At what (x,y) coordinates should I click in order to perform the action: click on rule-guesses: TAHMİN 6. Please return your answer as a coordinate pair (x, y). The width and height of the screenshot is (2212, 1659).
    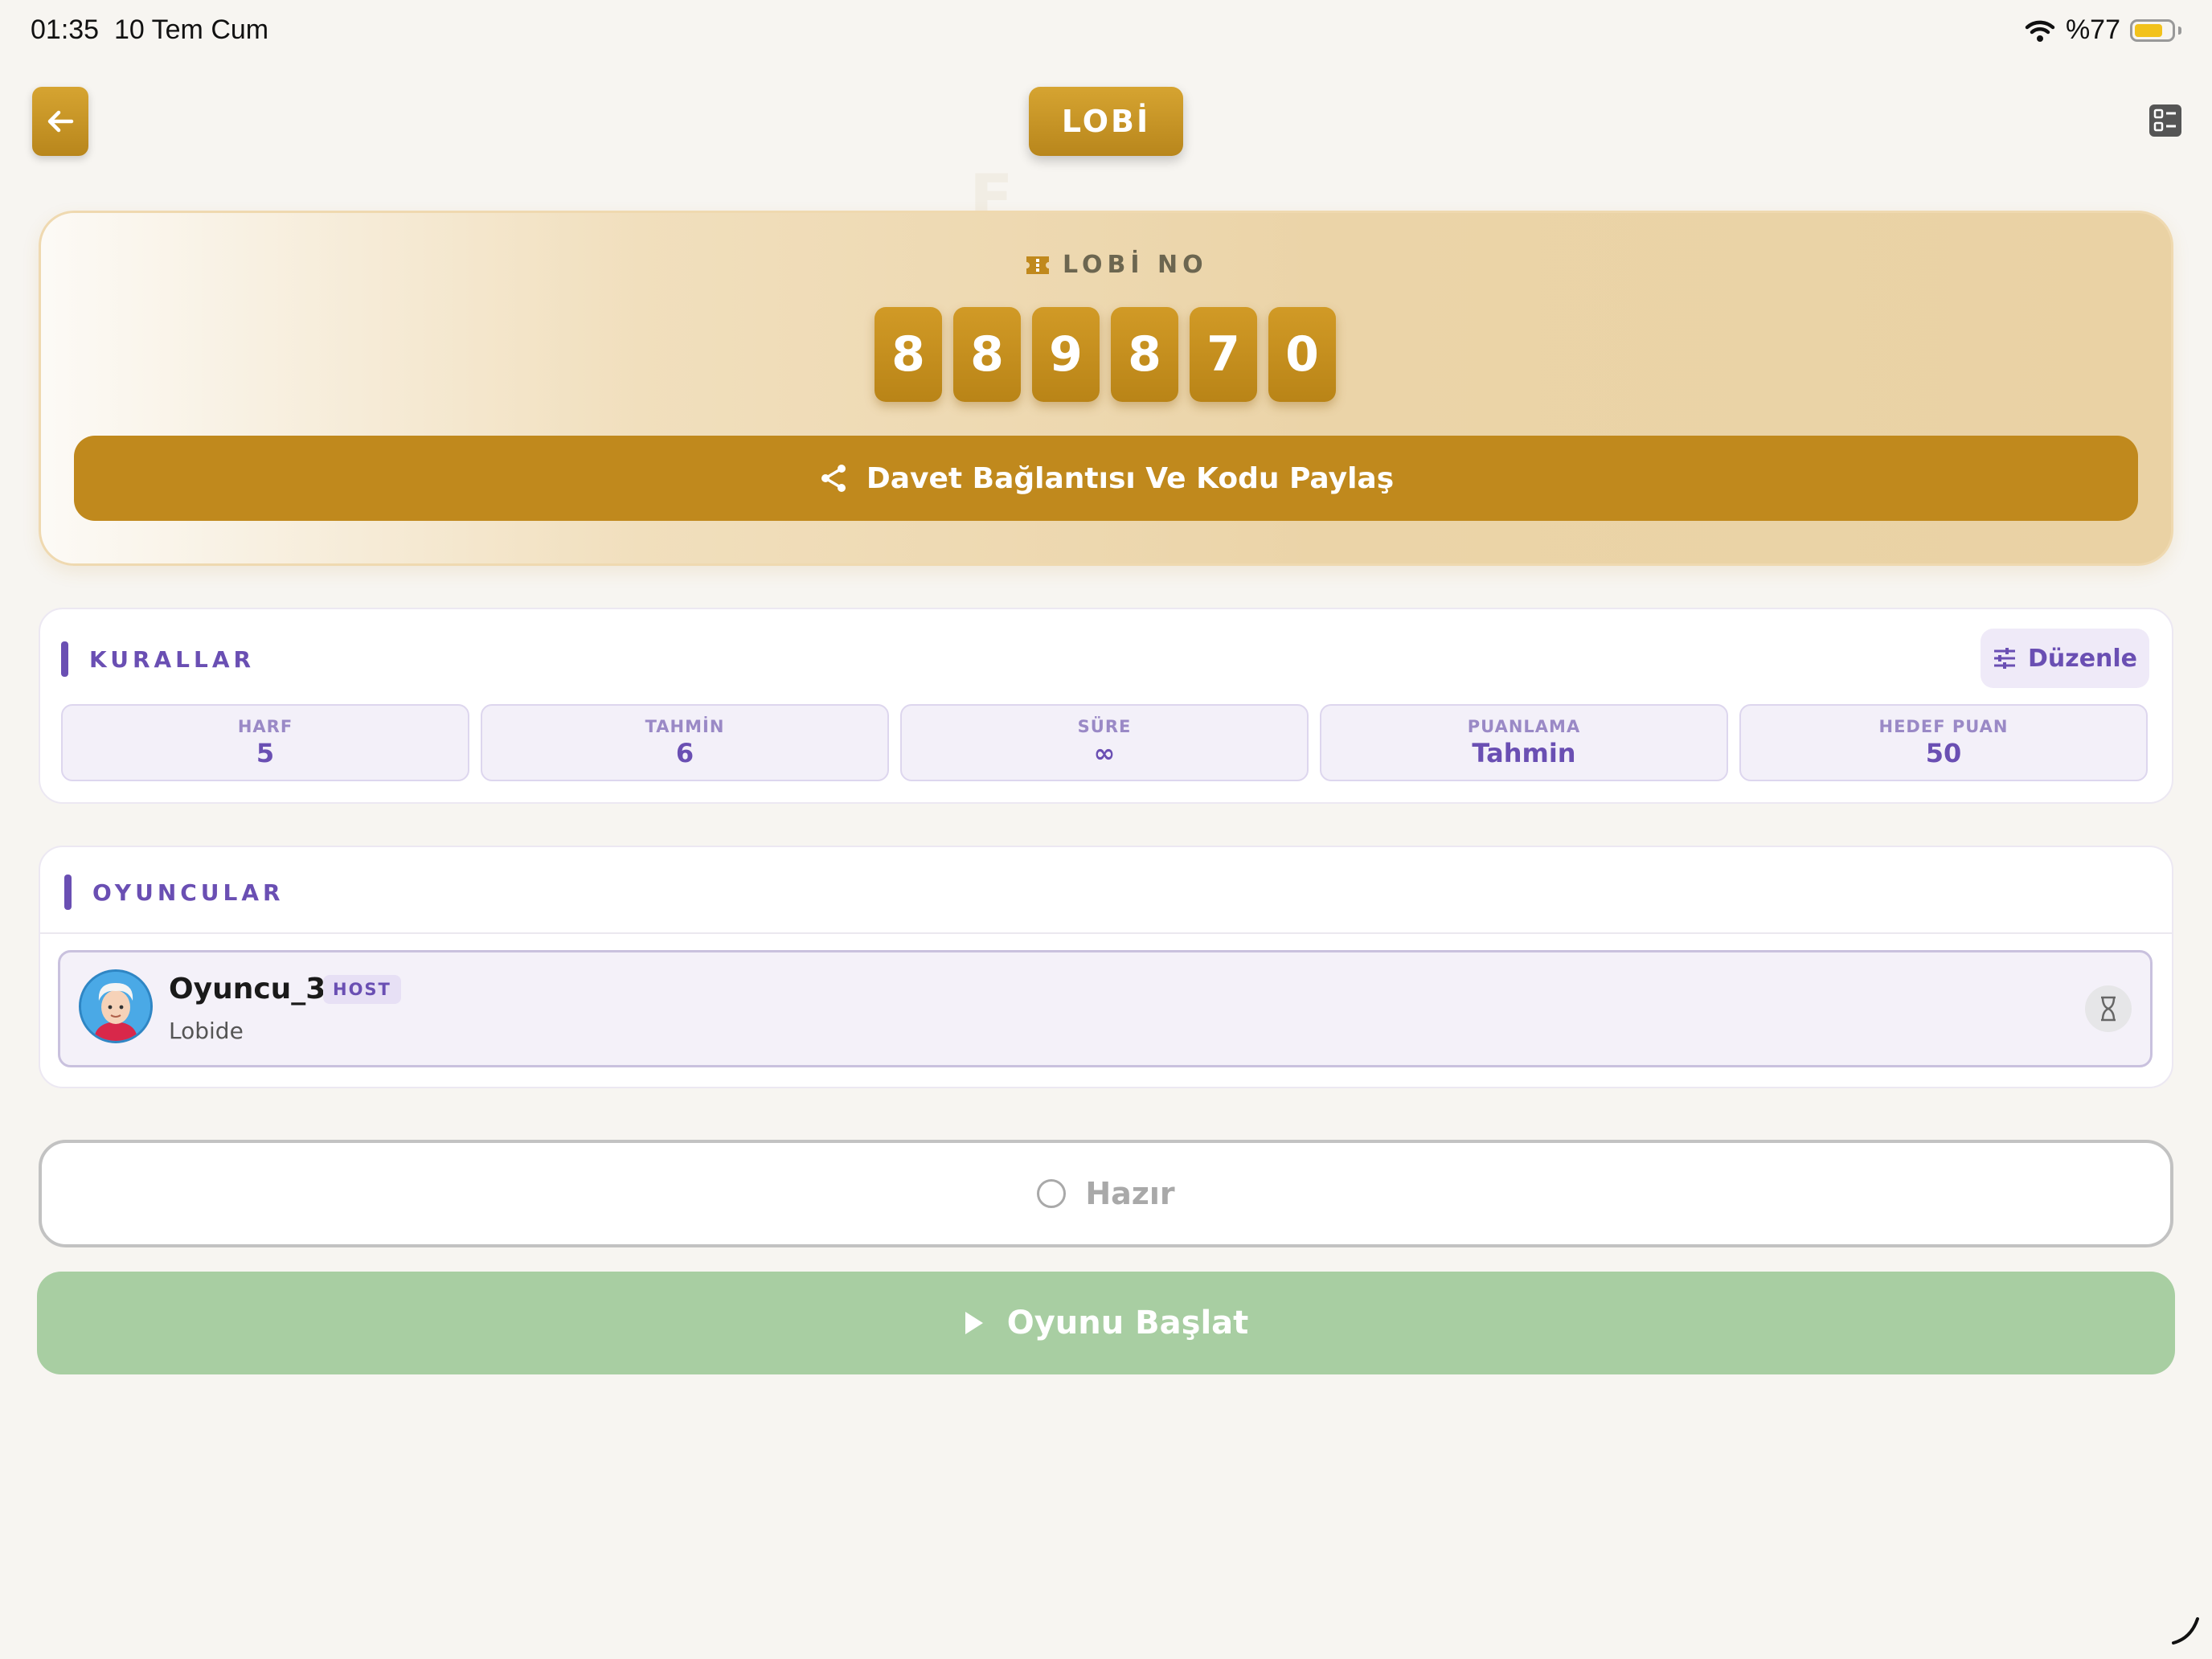
    Looking at the image, I should click on (685, 742).